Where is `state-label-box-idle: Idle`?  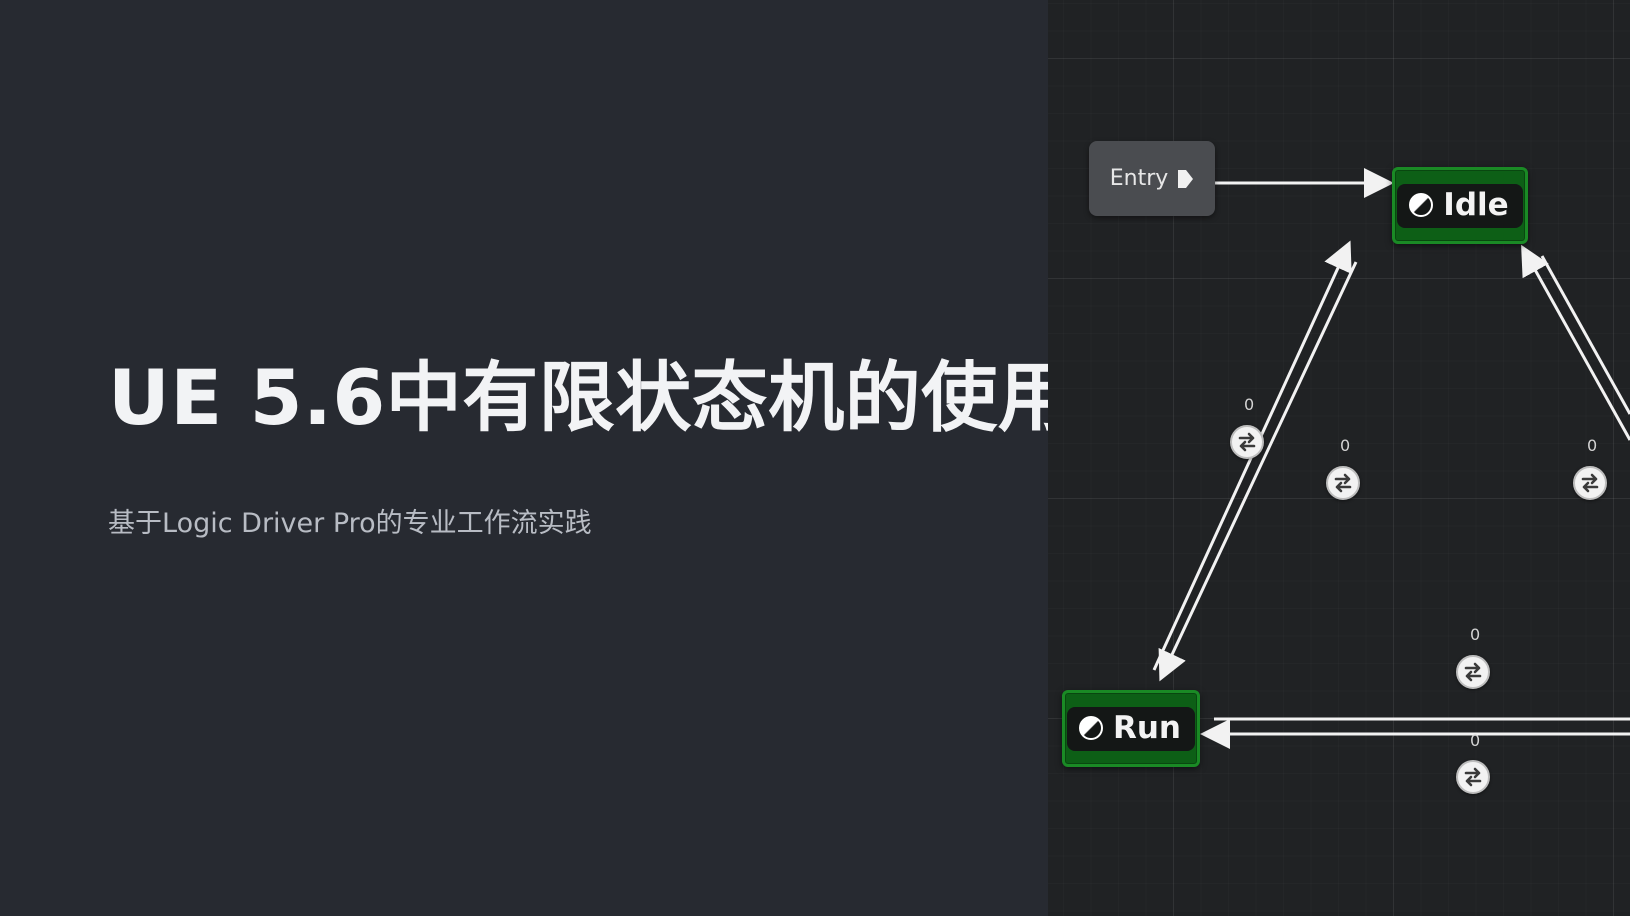 state-label-box-idle: Idle is located at coordinates (1460, 205).